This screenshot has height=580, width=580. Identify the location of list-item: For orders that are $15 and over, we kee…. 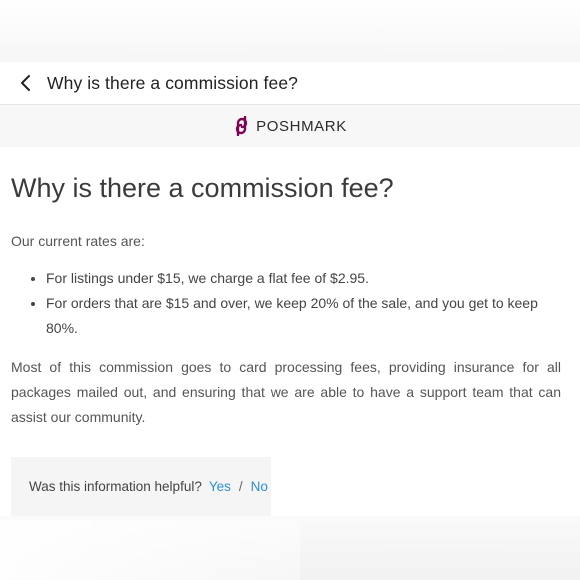
(303, 316).